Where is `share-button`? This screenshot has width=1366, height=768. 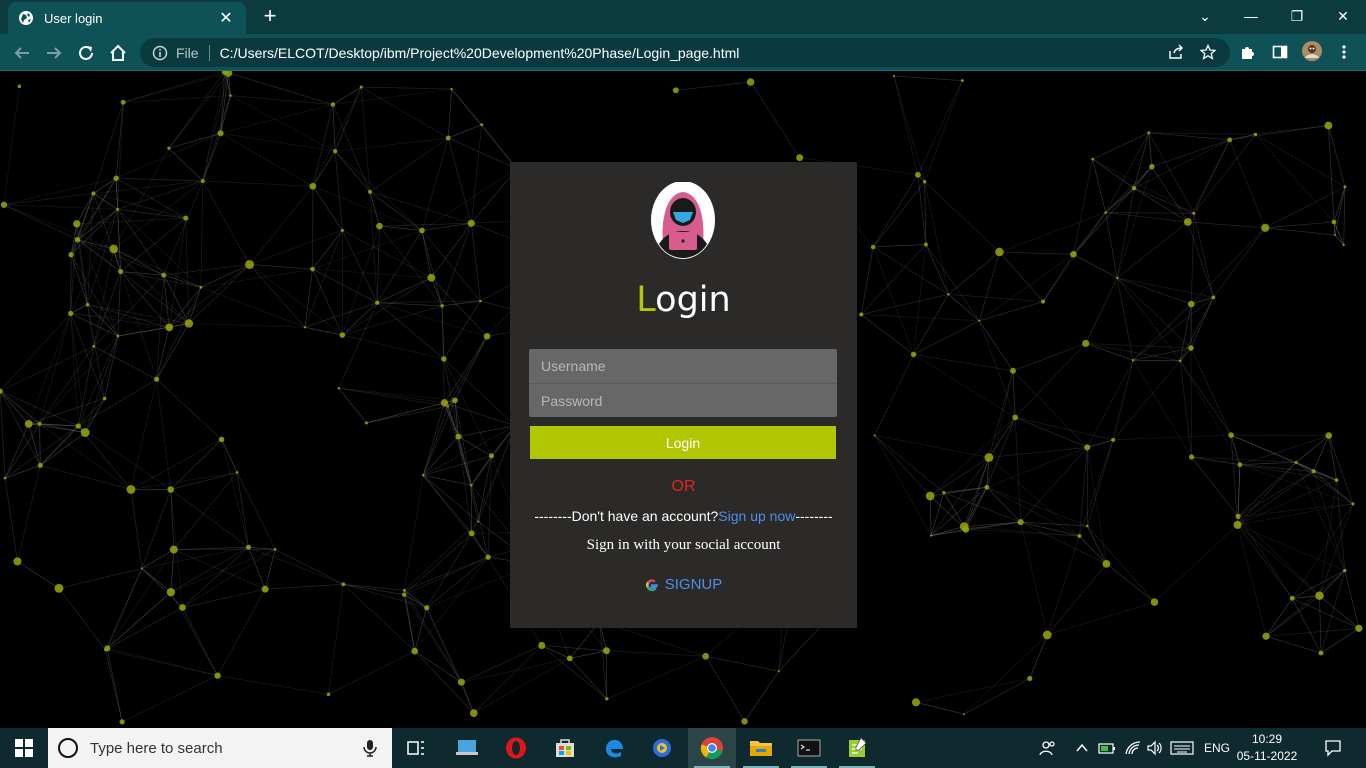
share-button is located at coordinates (1176, 52).